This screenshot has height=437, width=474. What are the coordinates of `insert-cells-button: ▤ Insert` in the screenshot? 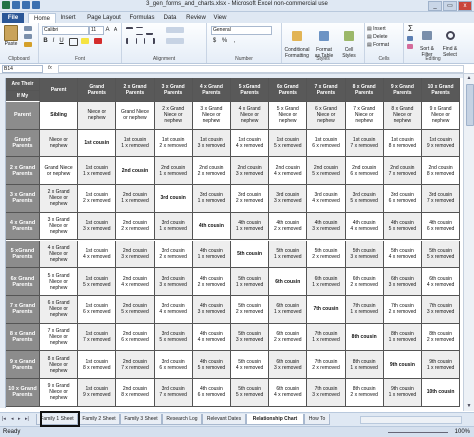 It's located at (376, 29).